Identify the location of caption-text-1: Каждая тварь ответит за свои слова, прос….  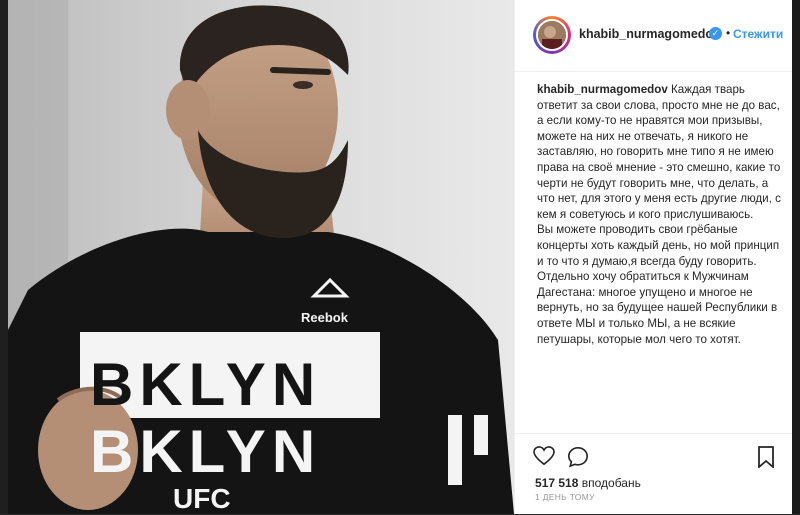
(659, 152).